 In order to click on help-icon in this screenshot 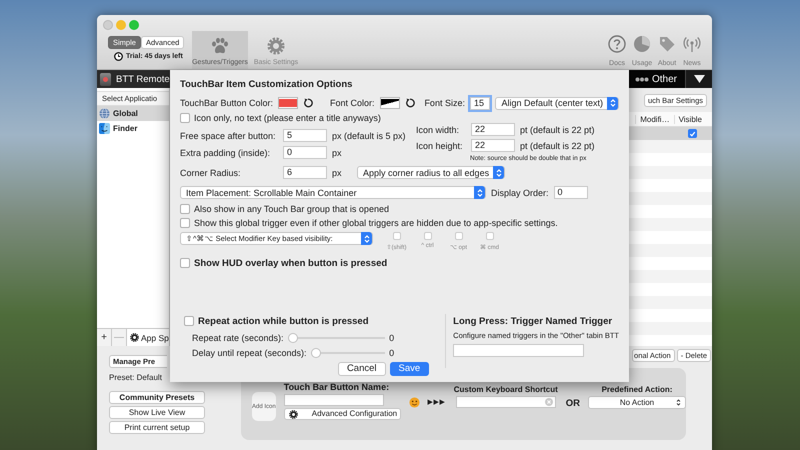, I will do `click(617, 44)`.